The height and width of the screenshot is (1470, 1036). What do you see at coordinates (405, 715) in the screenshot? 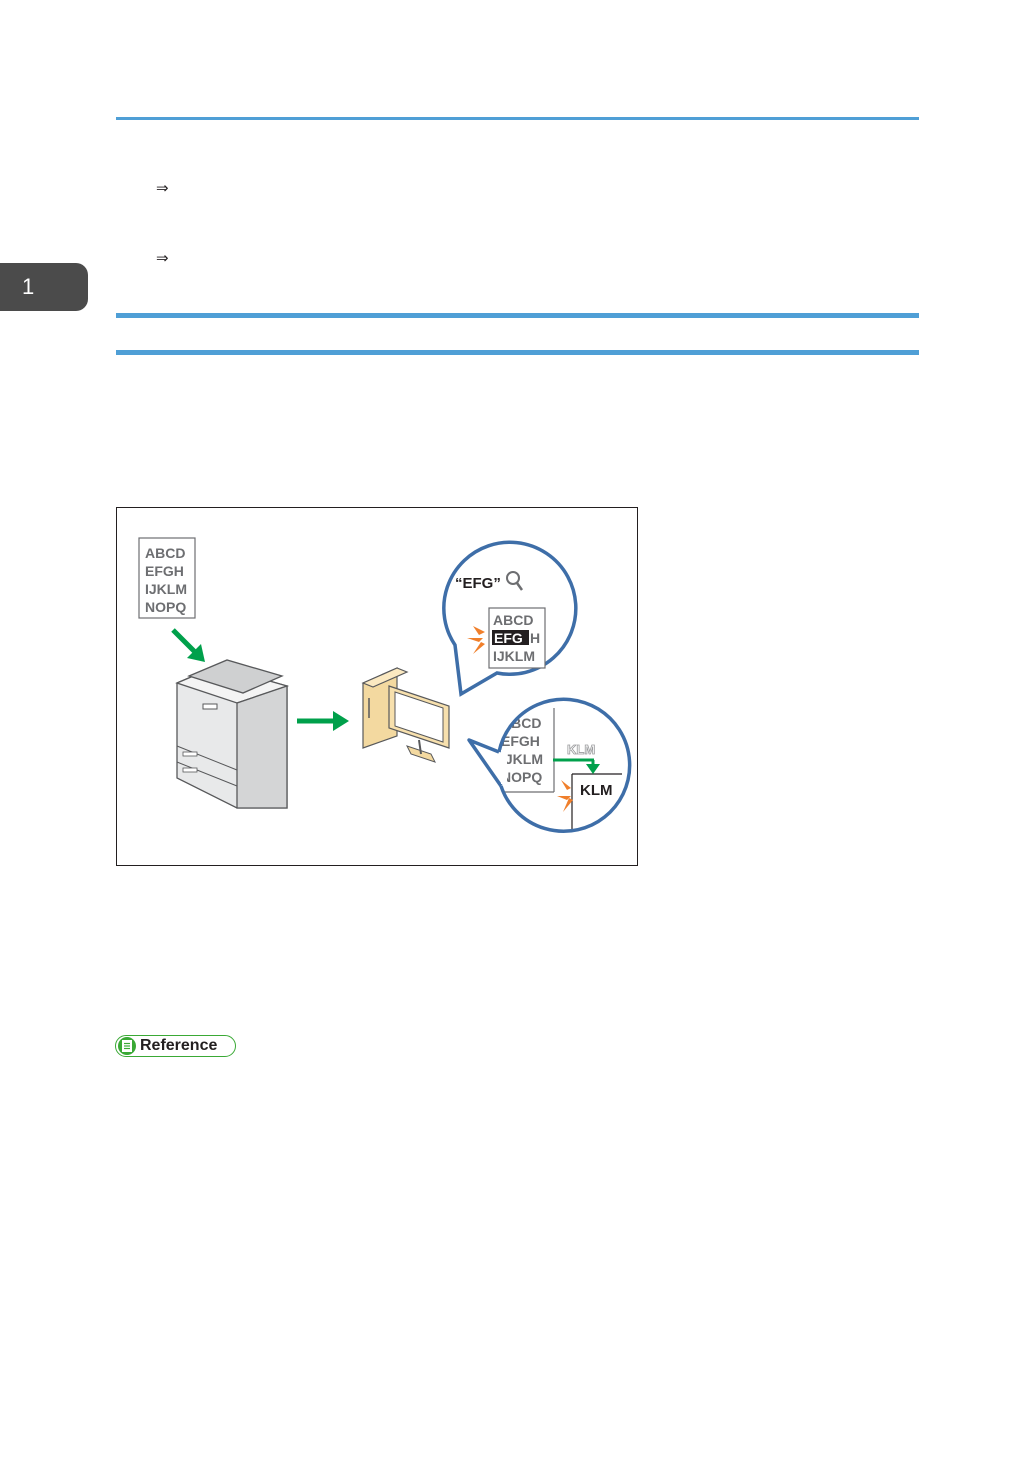
I see `computer-icon` at bounding box center [405, 715].